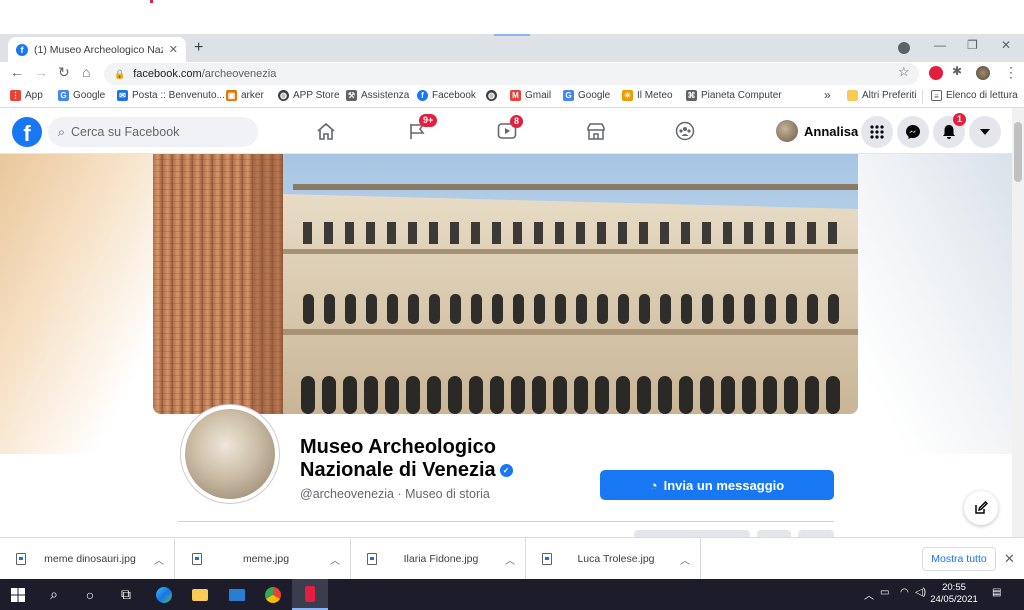  Describe the element at coordinates (515, 95) in the screenshot. I see `gmail-icon: M` at that location.